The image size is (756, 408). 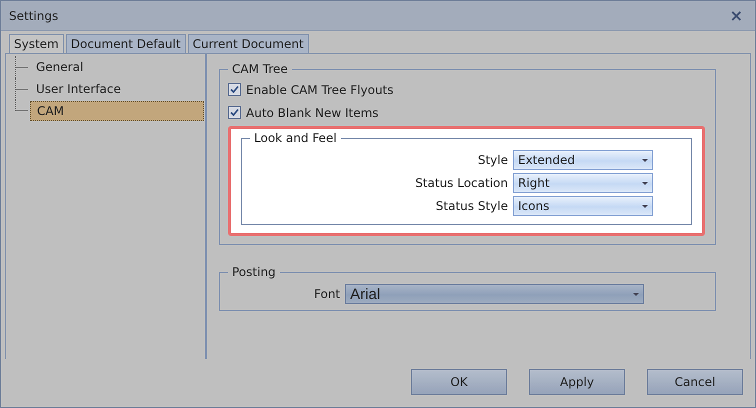 What do you see at coordinates (583, 183) in the screenshot?
I see `dropdown: Right` at bounding box center [583, 183].